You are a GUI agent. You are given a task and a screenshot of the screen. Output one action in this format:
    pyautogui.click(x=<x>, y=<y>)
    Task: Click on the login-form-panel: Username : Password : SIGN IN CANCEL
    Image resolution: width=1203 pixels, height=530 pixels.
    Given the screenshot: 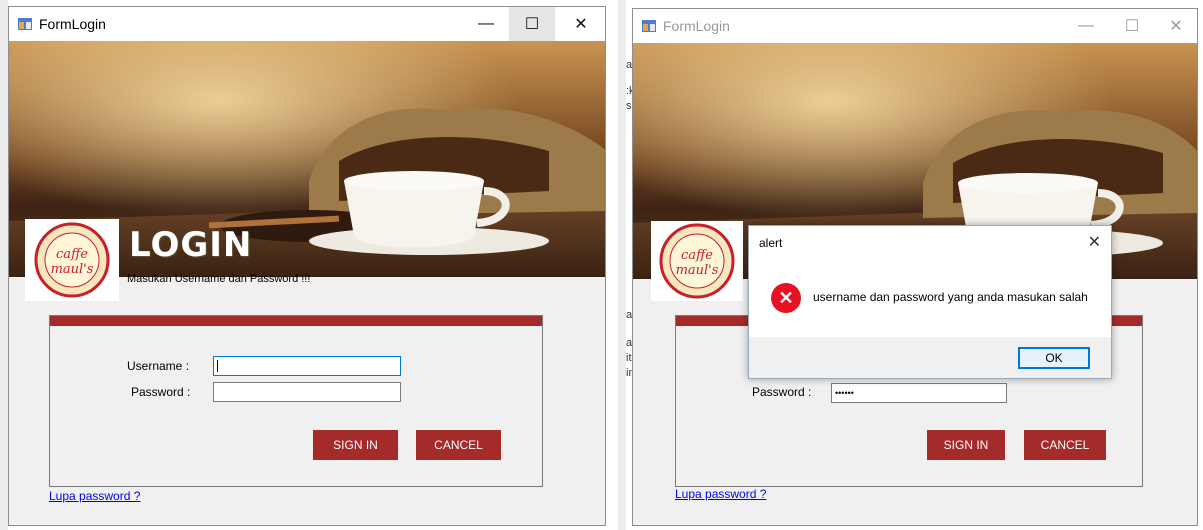 What is the action you would take?
    pyautogui.click(x=296, y=401)
    